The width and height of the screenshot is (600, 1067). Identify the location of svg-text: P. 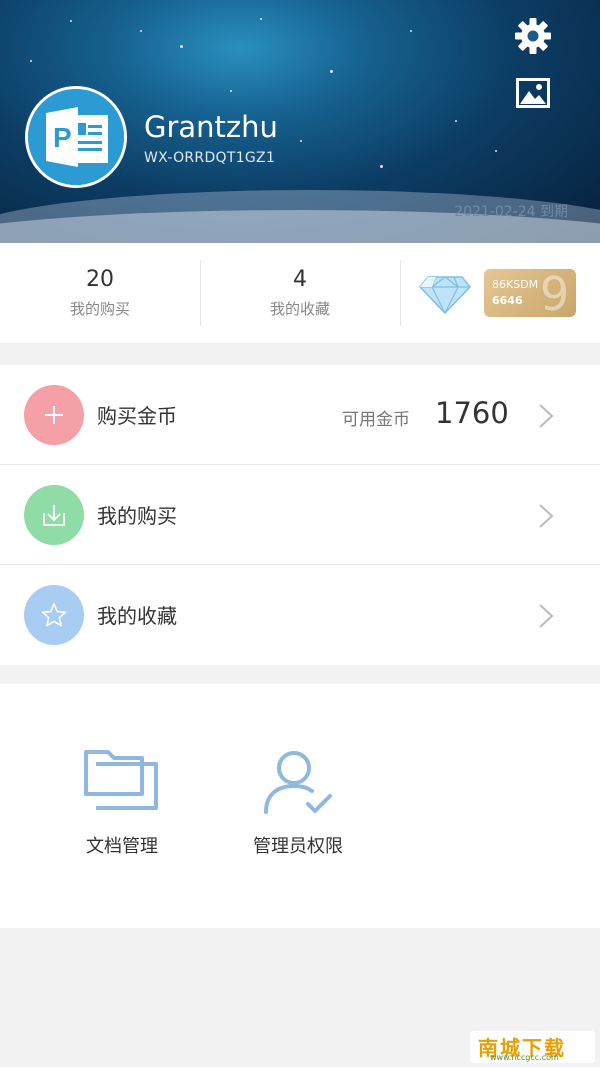
(62, 137).